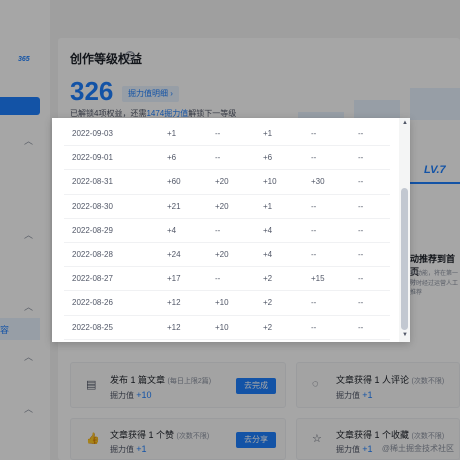 Image resolution: width=460 pixels, height=460 pixels. Describe the element at coordinates (92, 230) in the screenshot. I see `date-cell: 2022-08-29` at that location.